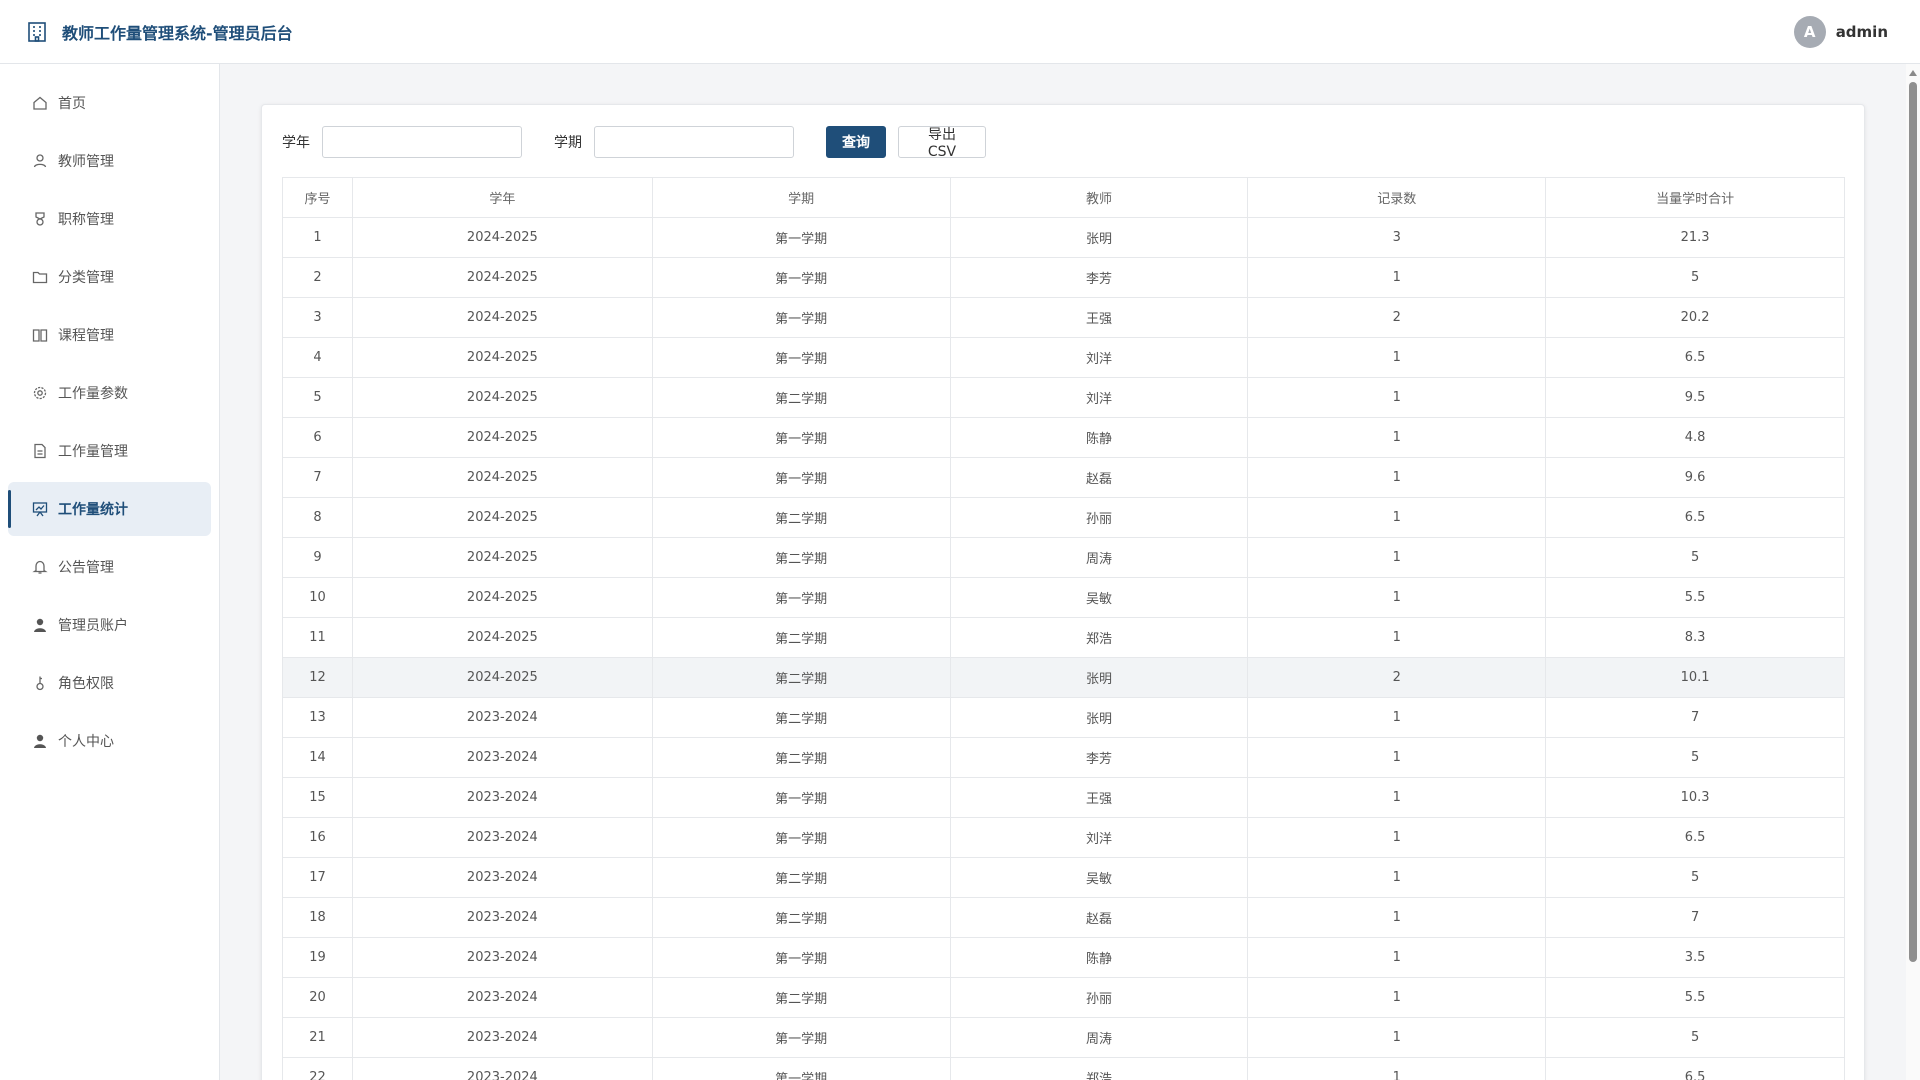 The height and width of the screenshot is (1080, 1920). What do you see at coordinates (109, 393) in the screenshot?
I see `sidebar-item-workload-params: 工作量参数` at bounding box center [109, 393].